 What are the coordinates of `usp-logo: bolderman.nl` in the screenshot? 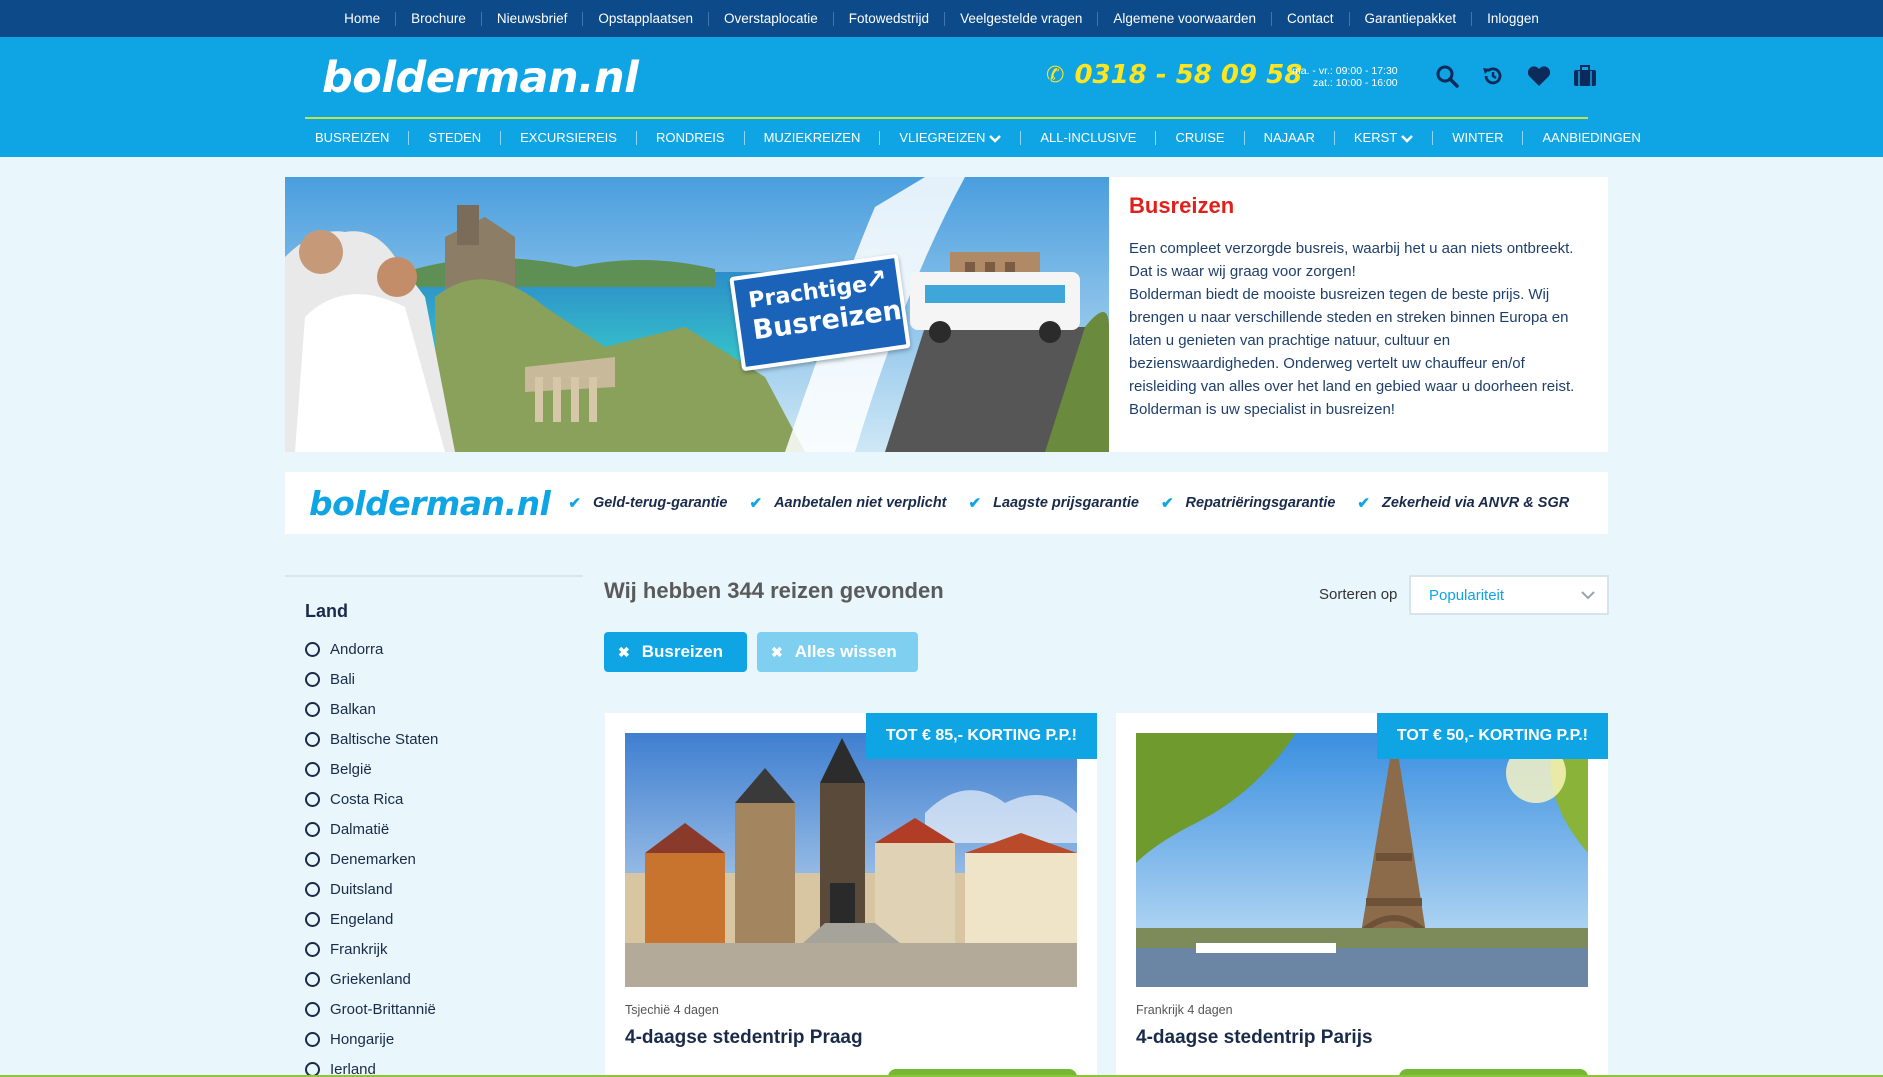 It's located at (430, 503).